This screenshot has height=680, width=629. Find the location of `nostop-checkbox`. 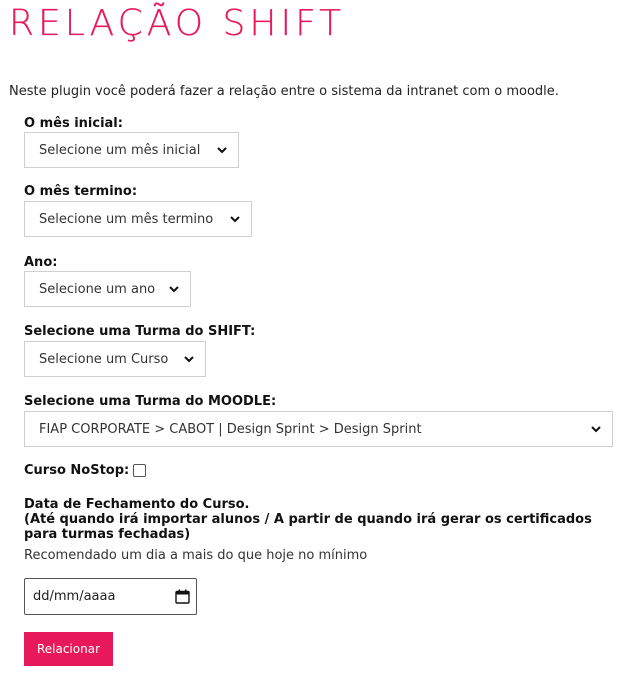

nostop-checkbox is located at coordinates (140, 470).